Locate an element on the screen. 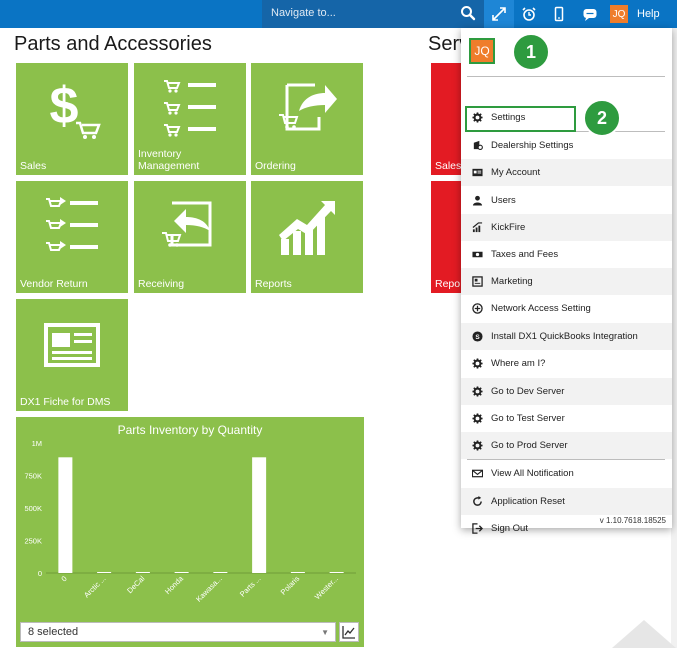  scroll-top-button is located at coordinates (644, 634).